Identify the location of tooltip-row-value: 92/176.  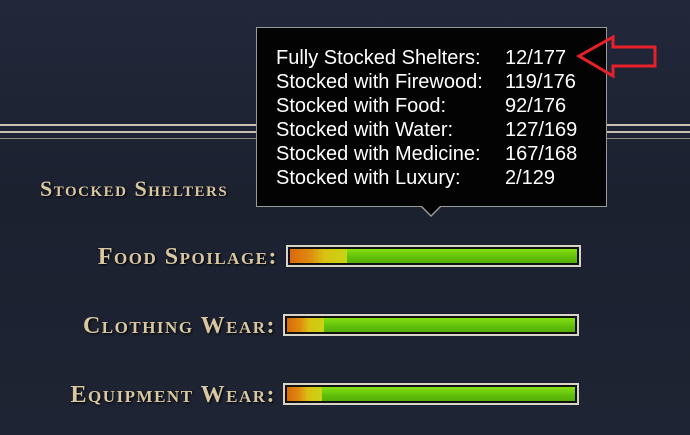
(536, 106).